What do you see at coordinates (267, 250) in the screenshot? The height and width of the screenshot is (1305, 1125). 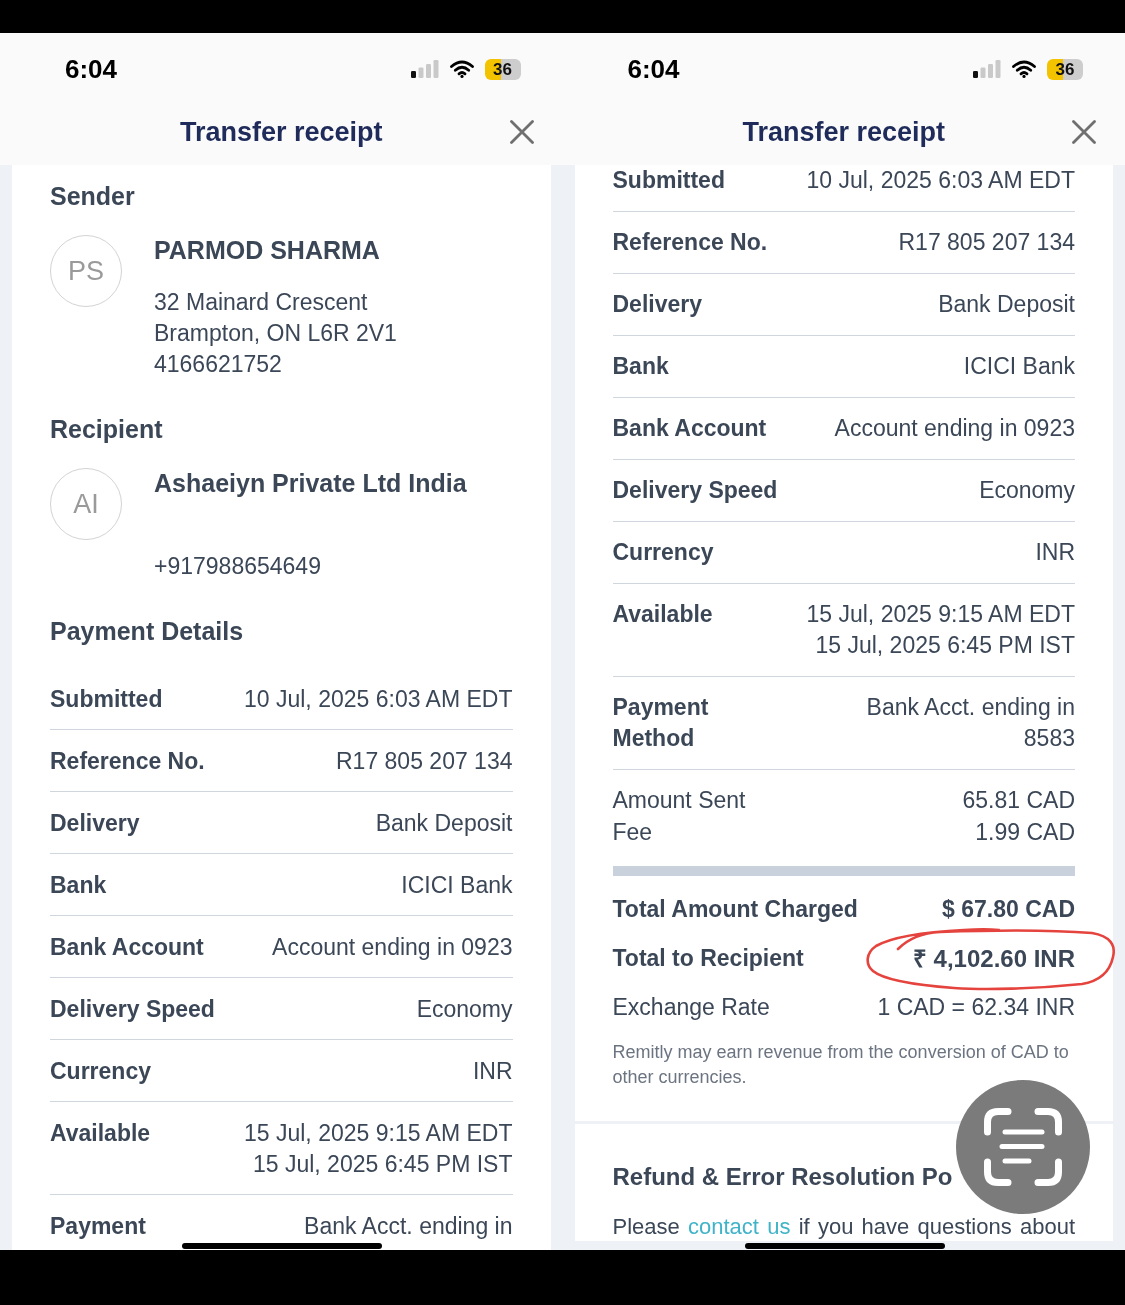 I see `party-name: PARMOD SHARMA` at bounding box center [267, 250].